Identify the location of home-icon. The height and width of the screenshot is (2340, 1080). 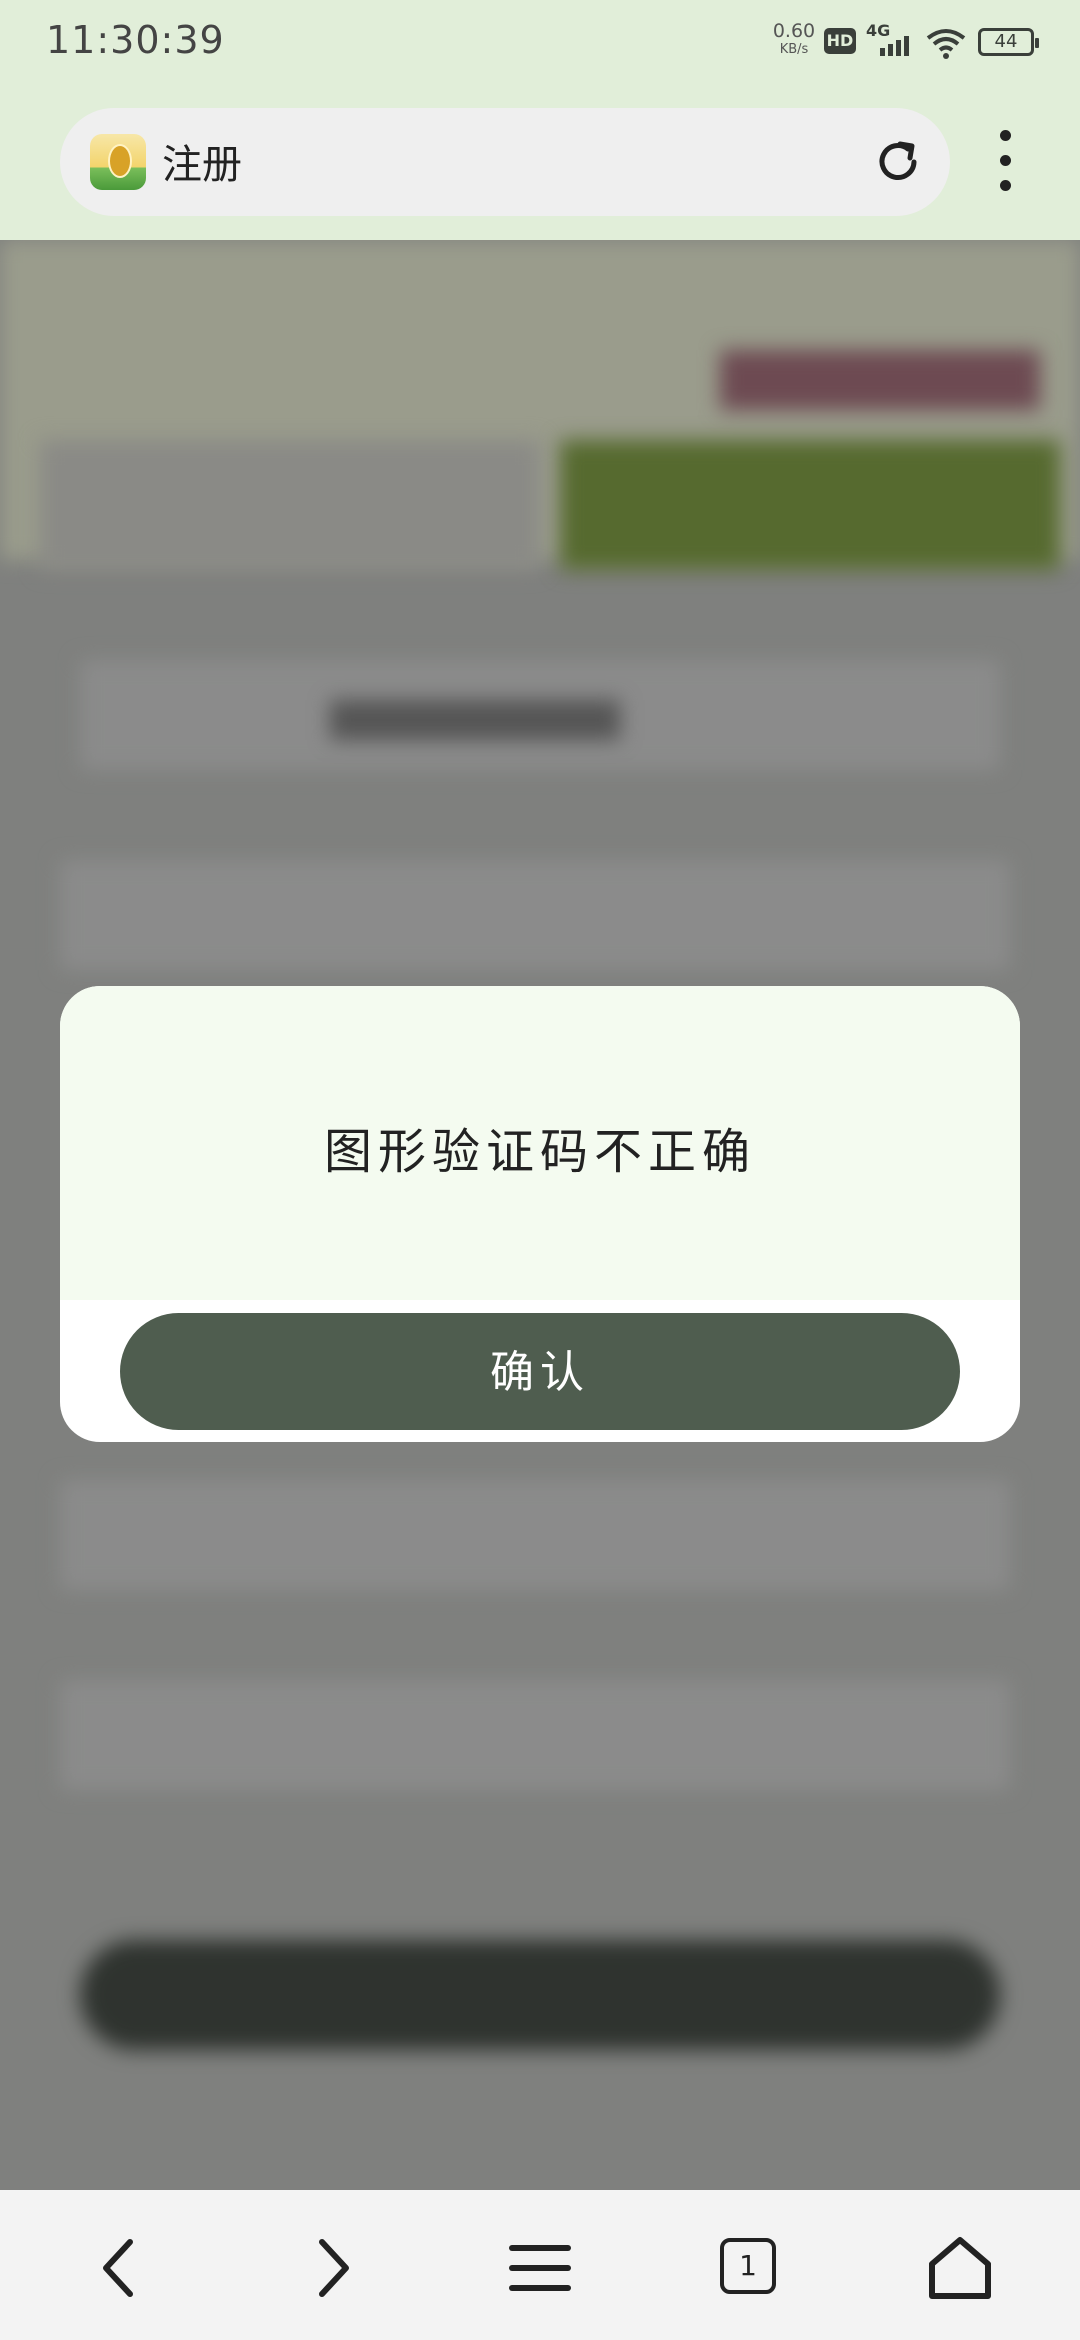
(960, 2268).